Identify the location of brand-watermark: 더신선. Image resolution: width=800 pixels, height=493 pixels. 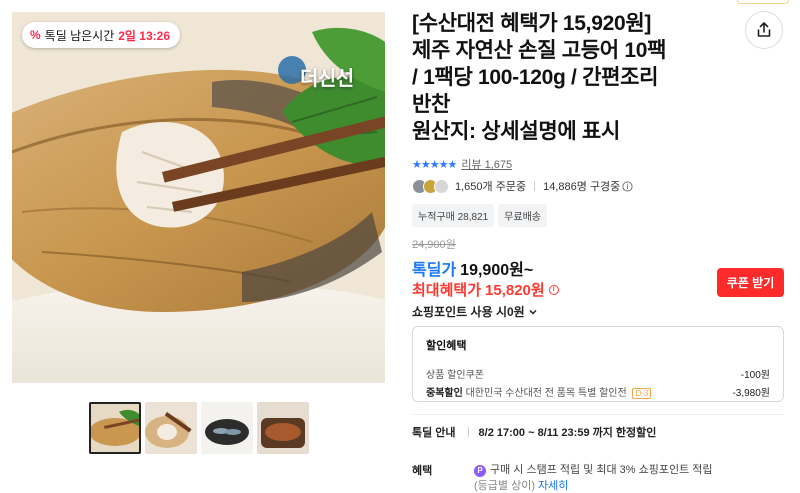
(327, 79).